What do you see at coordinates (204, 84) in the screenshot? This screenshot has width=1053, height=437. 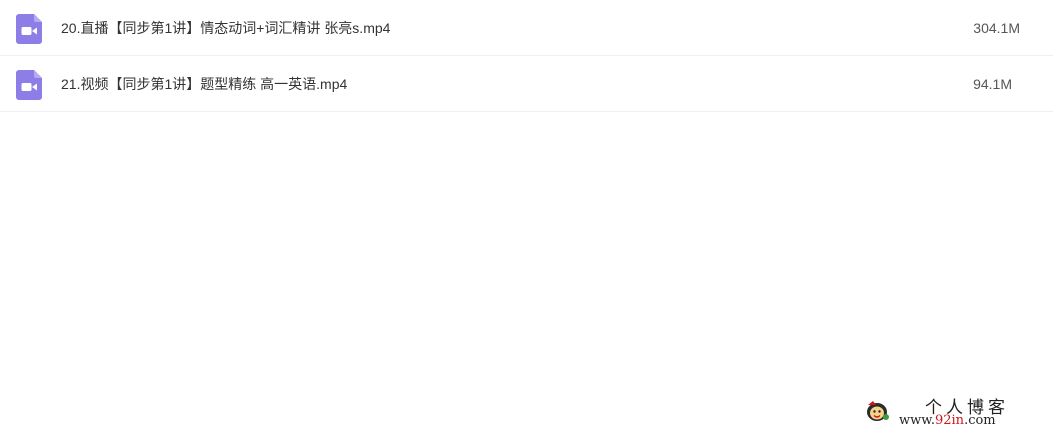 I see `file-name: 21.视频【同步第1讲】题型精练 高一英语.mp4` at bounding box center [204, 84].